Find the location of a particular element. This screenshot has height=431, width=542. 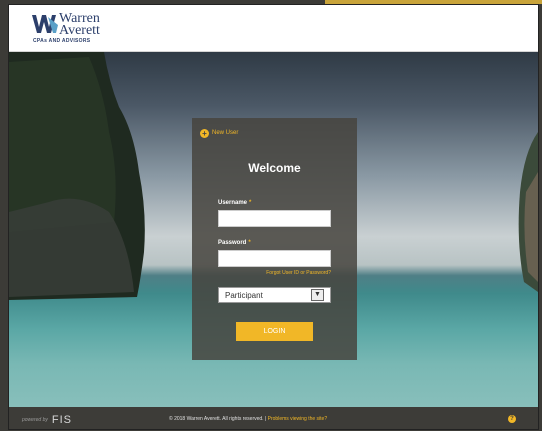

left-cliff-image is located at coordinates (77, 176).